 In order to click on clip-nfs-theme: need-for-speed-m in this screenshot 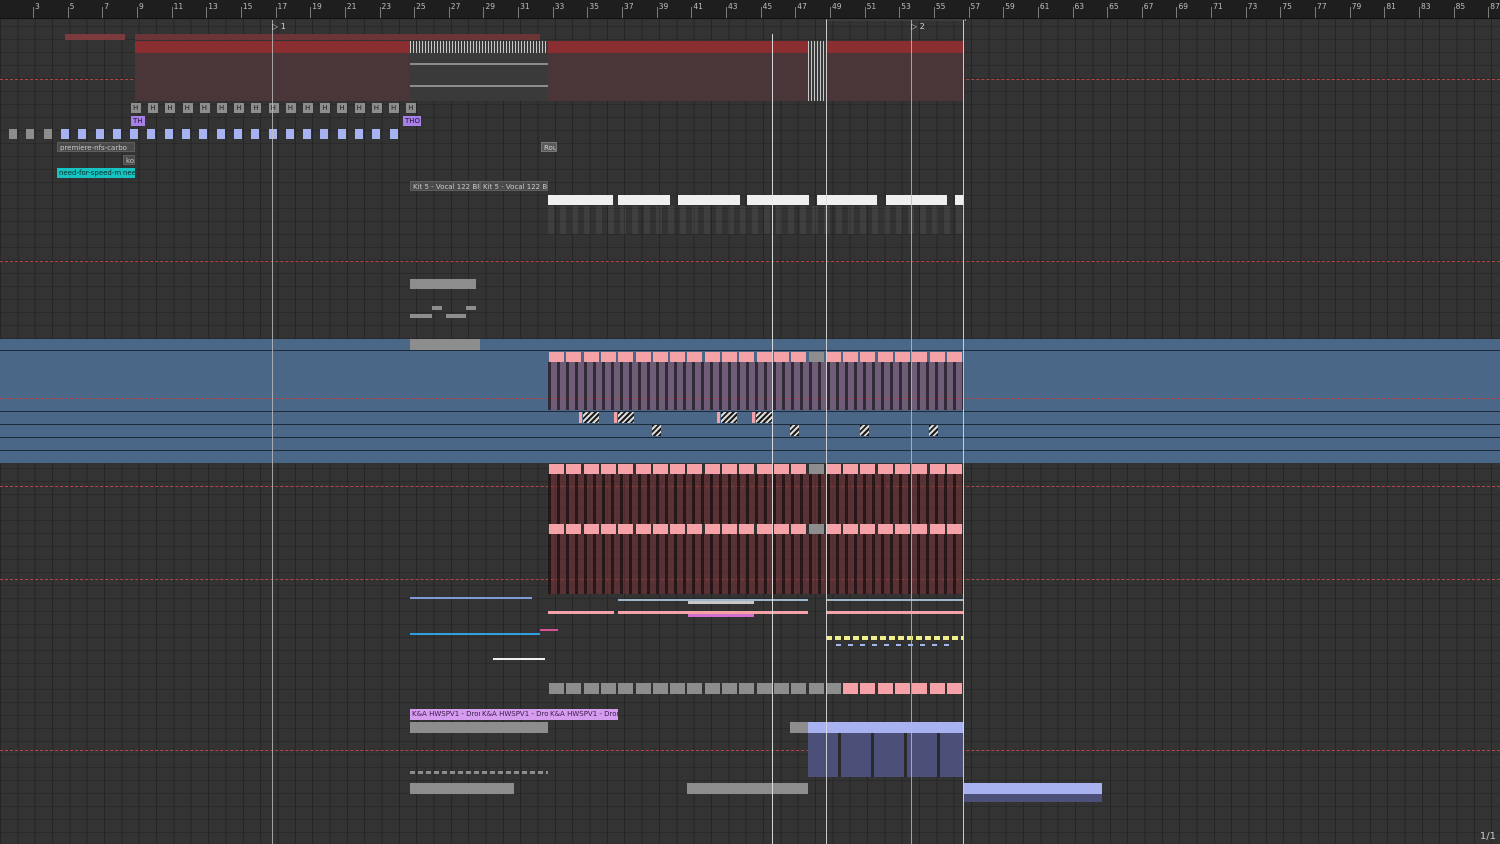, I will do `click(89, 173)`.